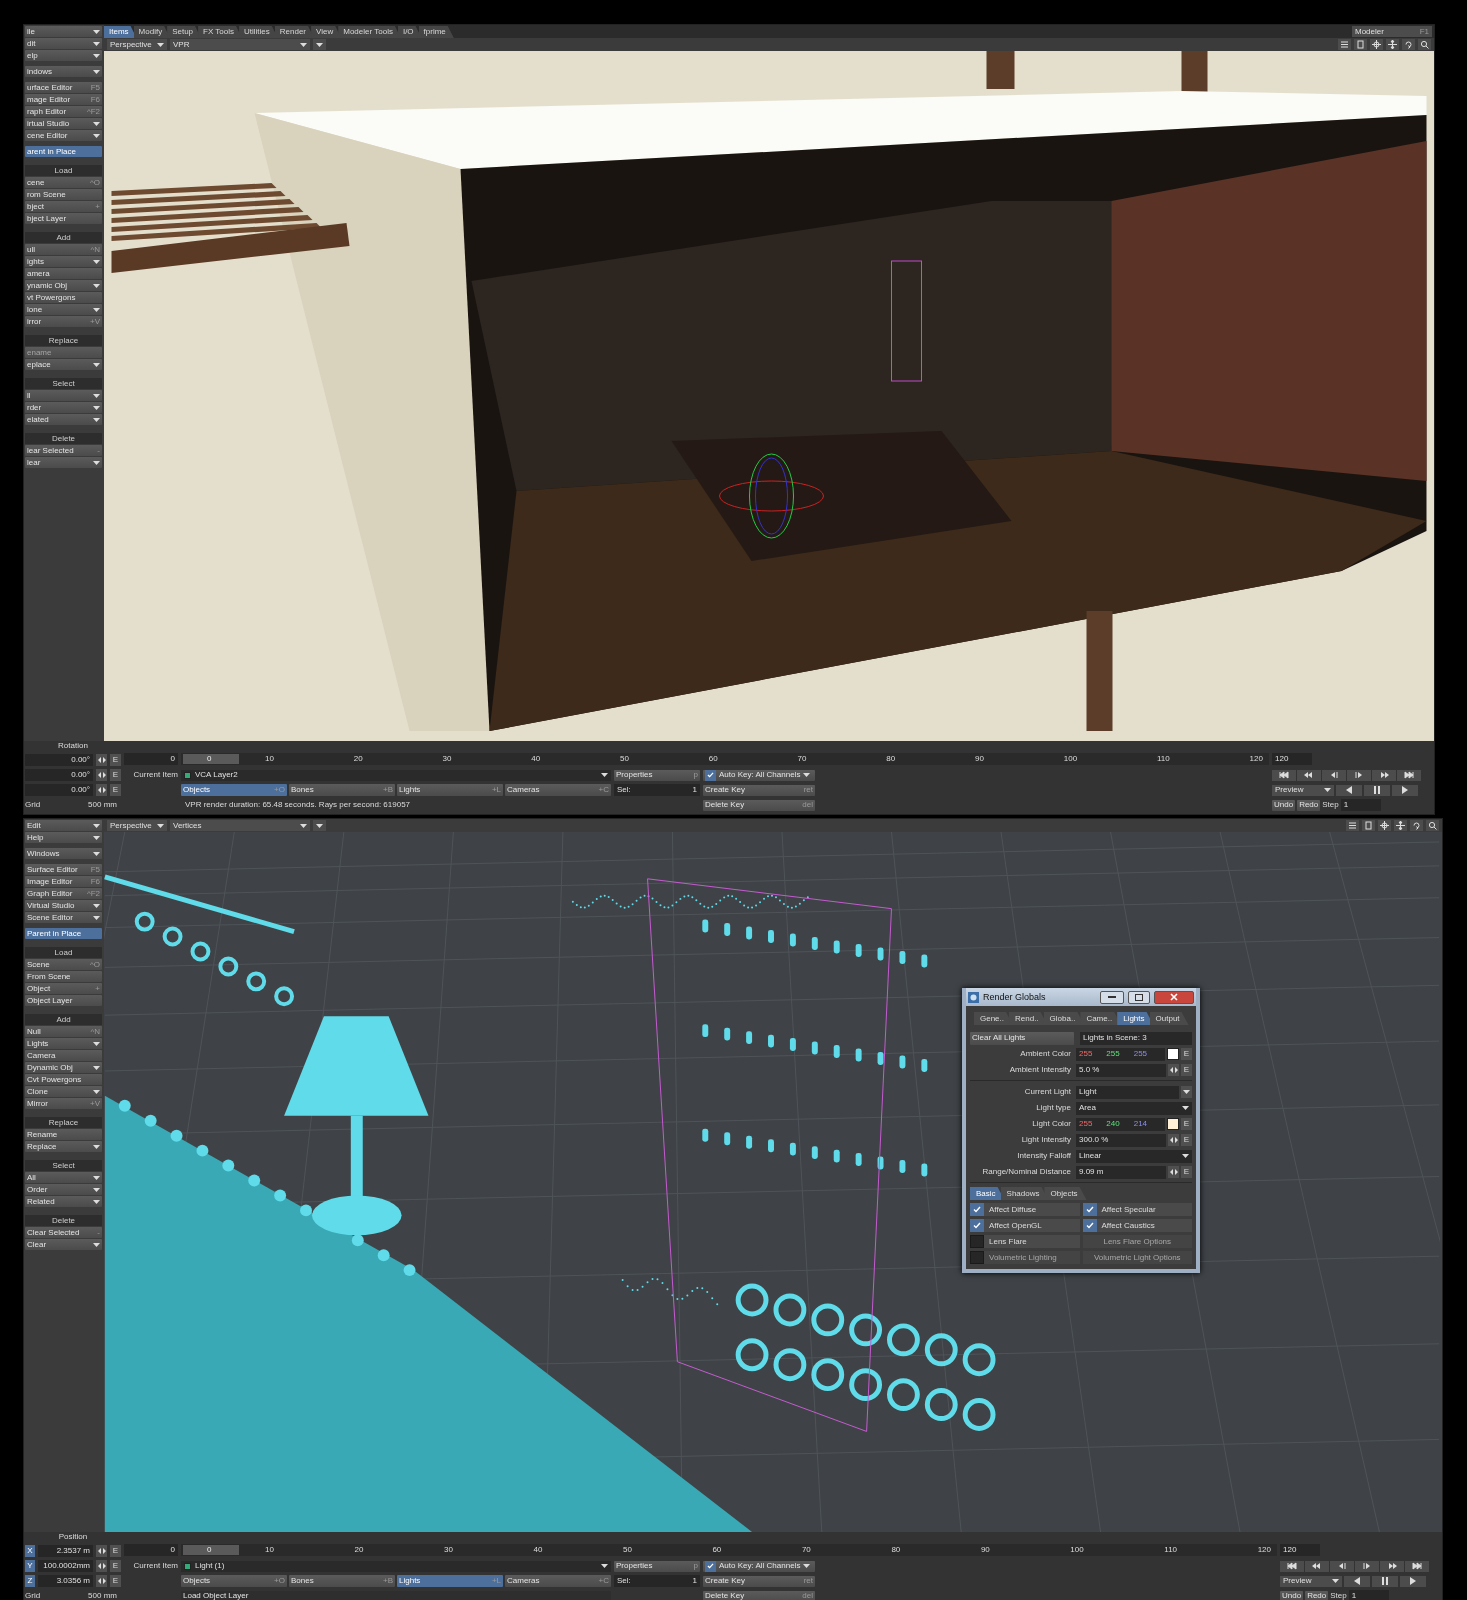 This screenshot has height=1600, width=1467. Describe the element at coordinates (725, 759) in the screenshot. I see `timeline-track: 0 10 20 30 40 50 60 70 80 90 100 110 120` at that location.